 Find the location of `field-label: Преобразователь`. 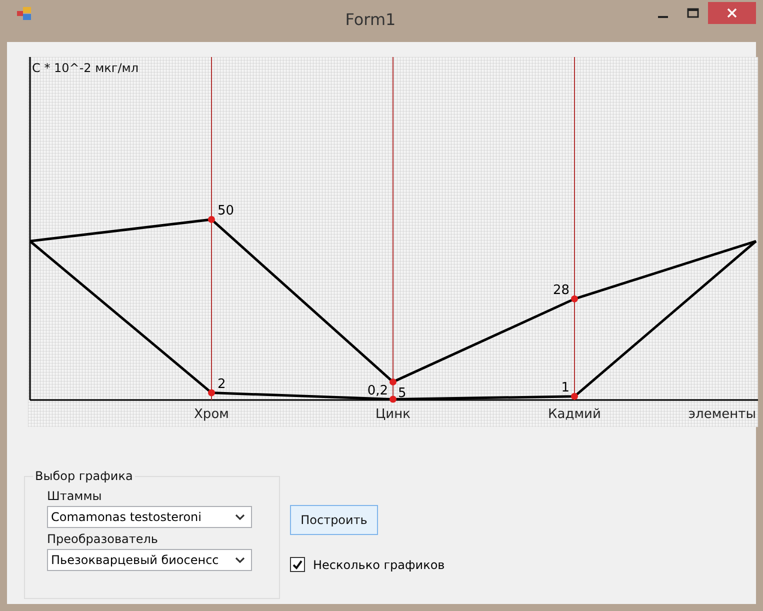

field-label: Преобразователь is located at coordinates (103, 539).